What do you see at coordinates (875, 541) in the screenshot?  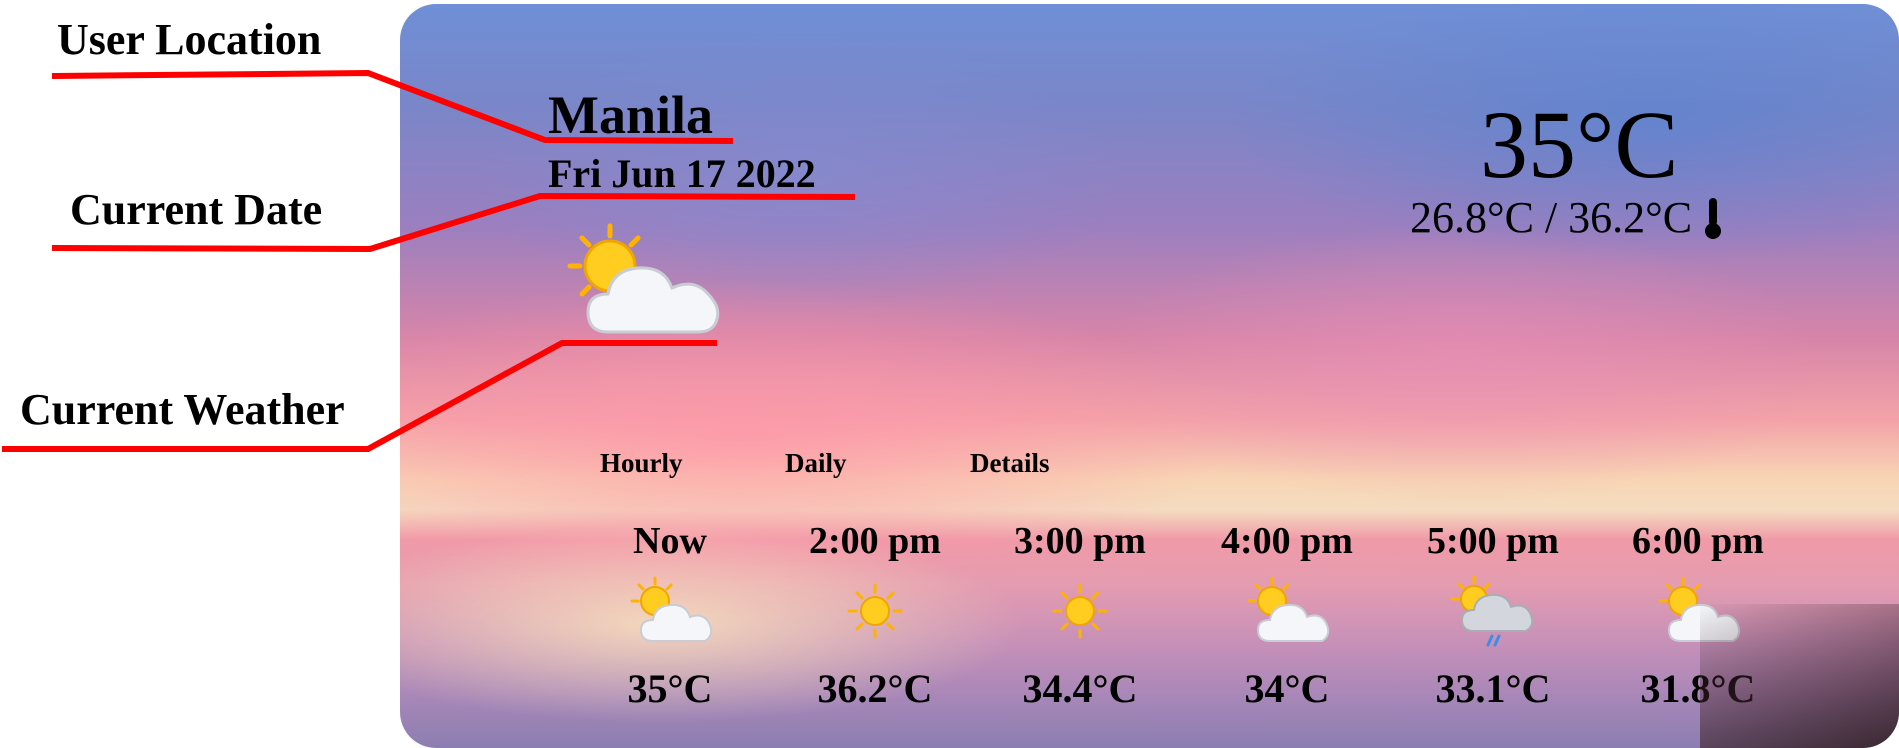 I see `forecast-time: 2:00 pm` at bounding box center [875, 541].